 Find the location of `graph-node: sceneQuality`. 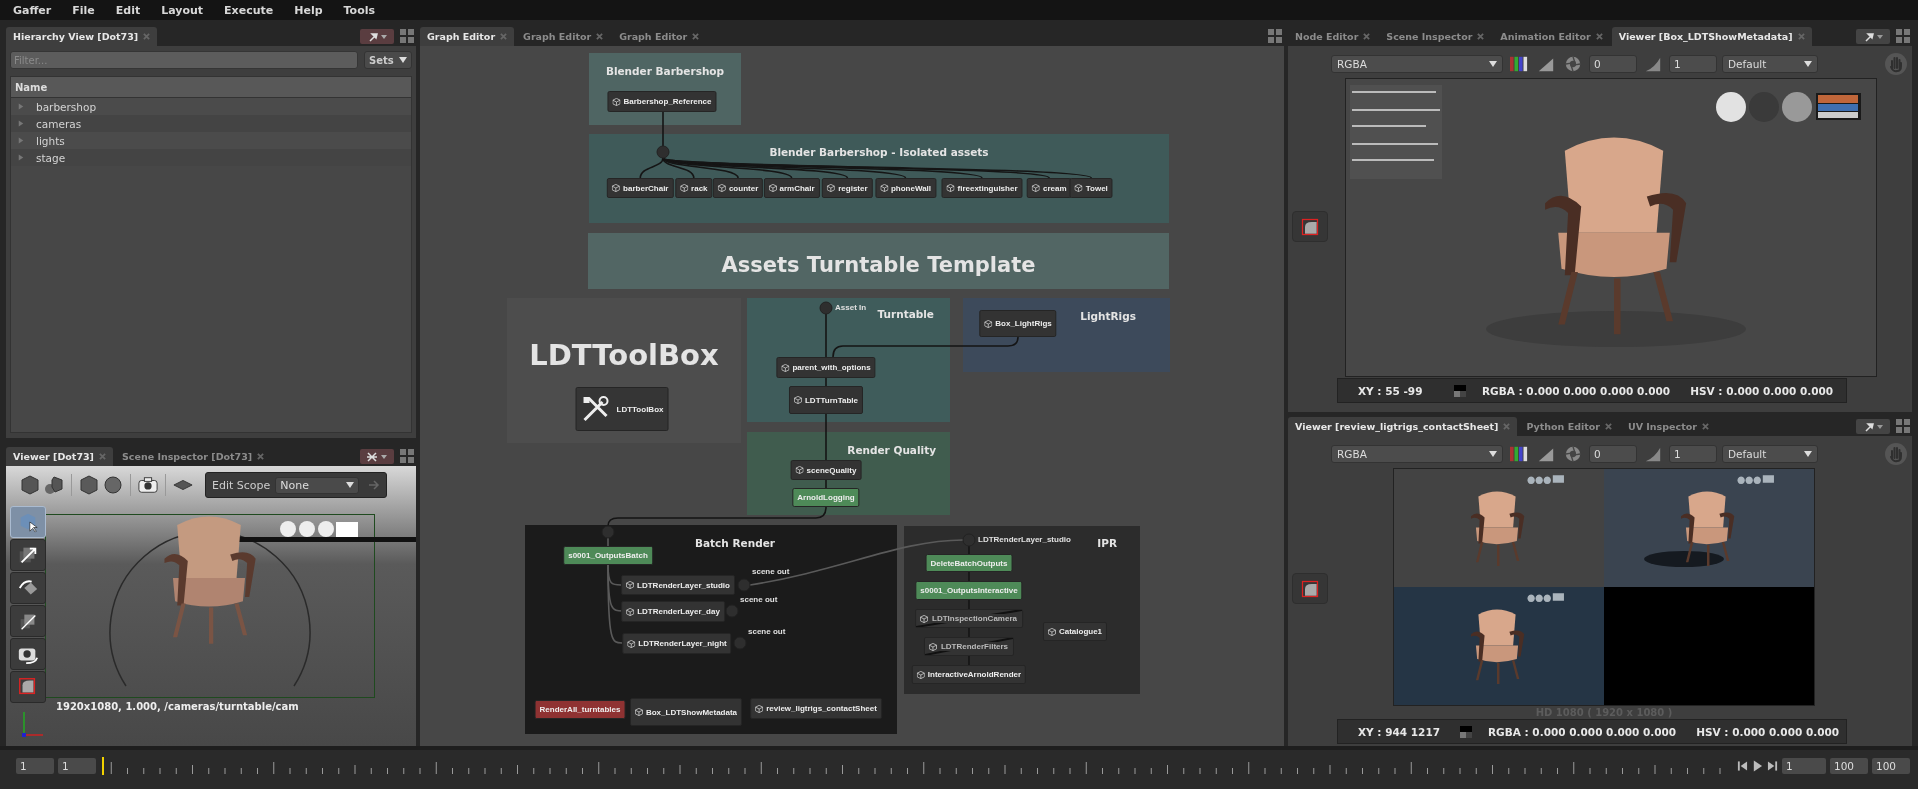

graph-node: sceneQuality is located at coordinates (826, 470).